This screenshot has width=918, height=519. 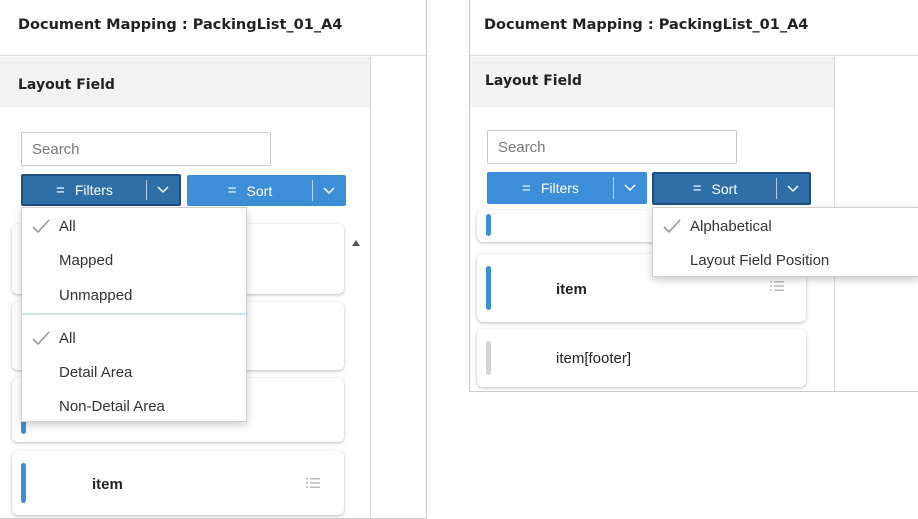 I want to click on filter-option-detail-area: Detail Area, so click(x=134, y=372).